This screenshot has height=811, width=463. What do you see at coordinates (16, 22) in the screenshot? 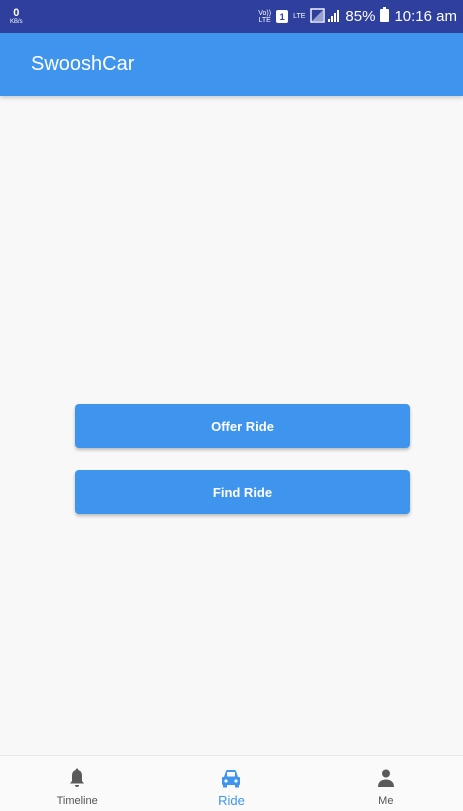
I see `speed-unit: KB/s` at bounding box center [16, 22].